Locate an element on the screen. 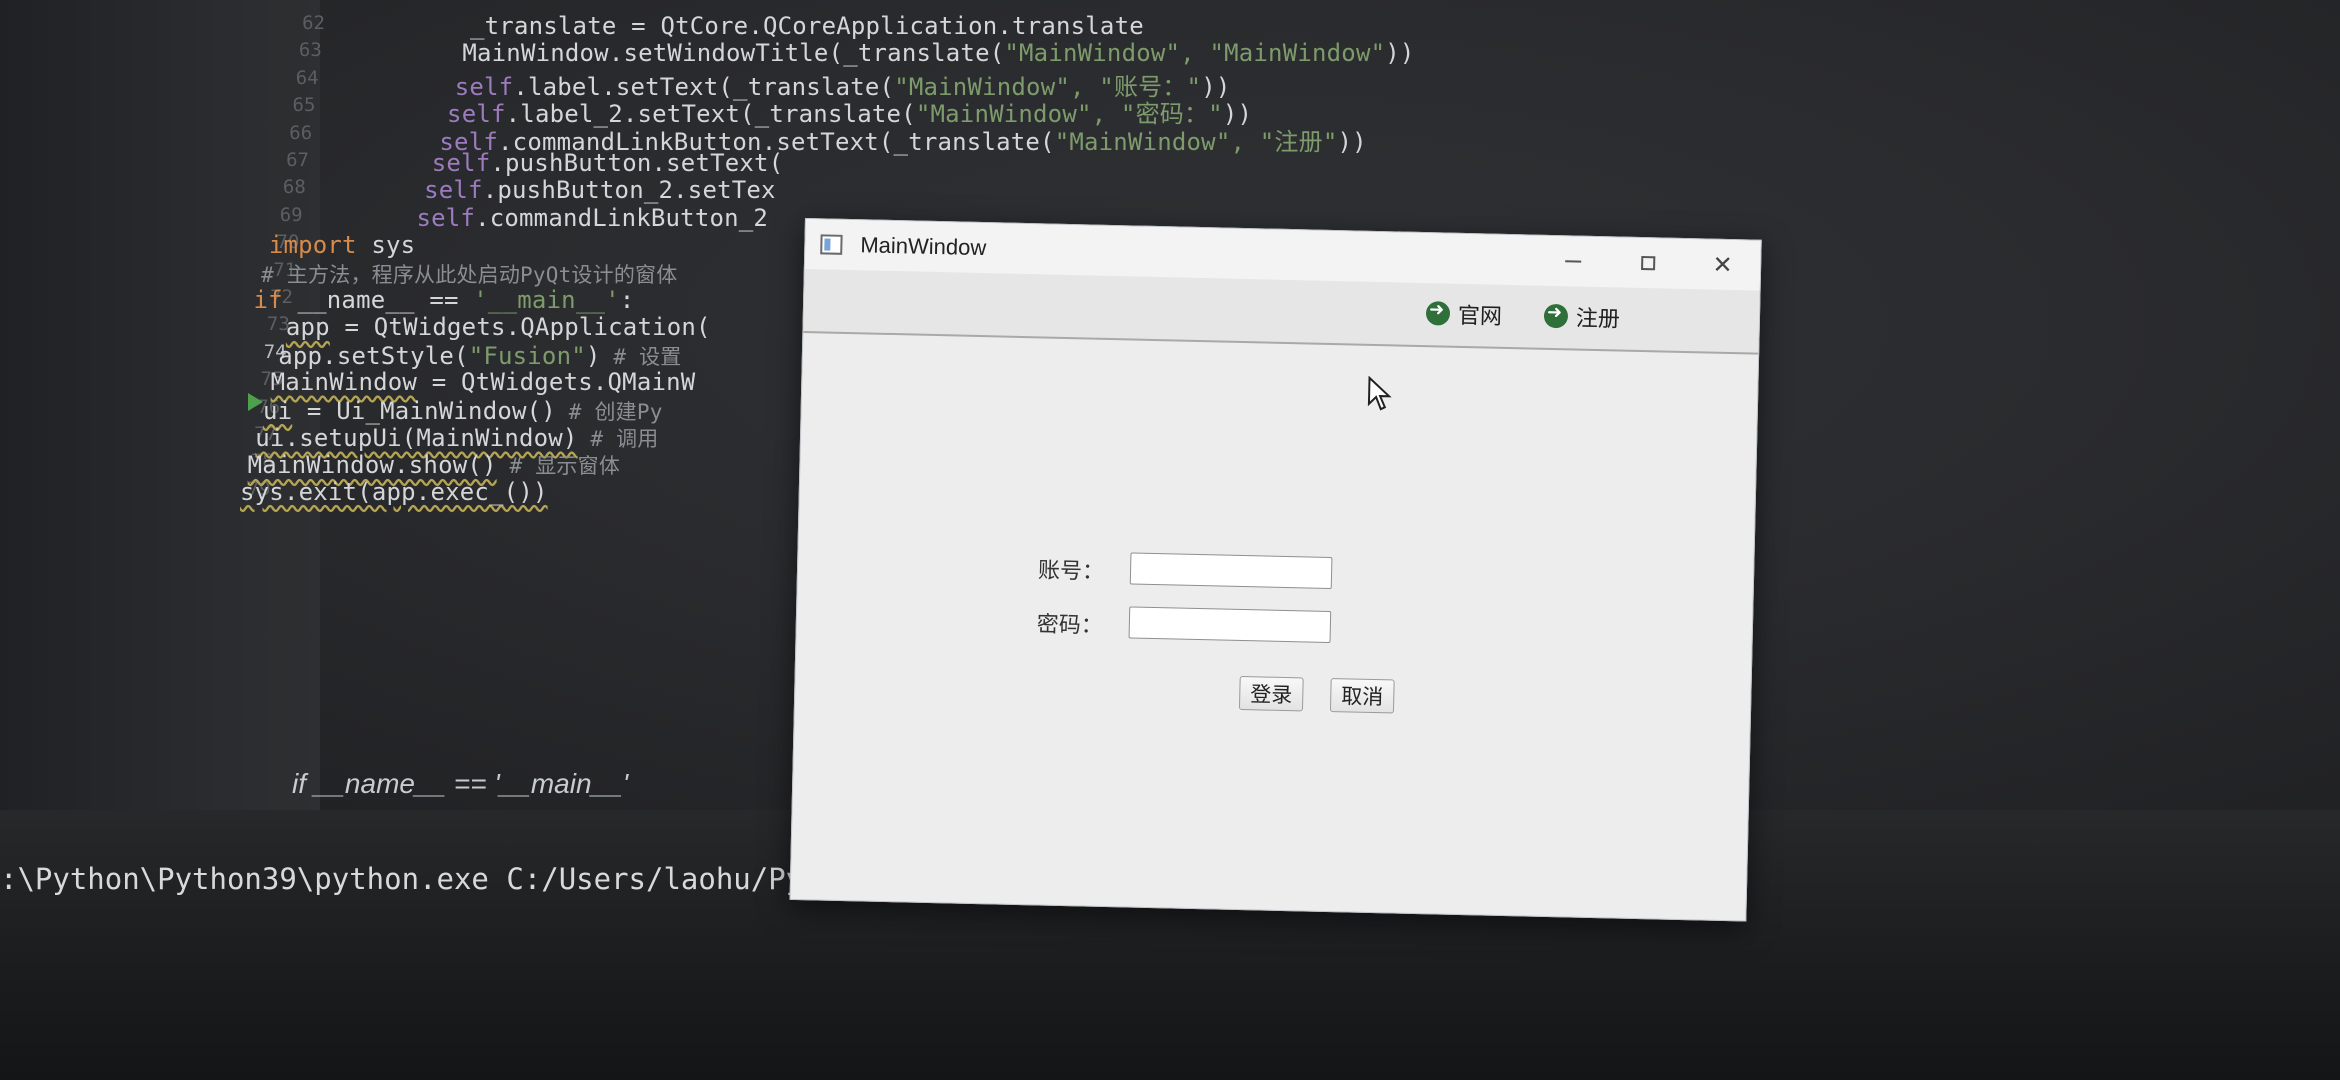  line-number: 73 is located at coordinates (278, 324).